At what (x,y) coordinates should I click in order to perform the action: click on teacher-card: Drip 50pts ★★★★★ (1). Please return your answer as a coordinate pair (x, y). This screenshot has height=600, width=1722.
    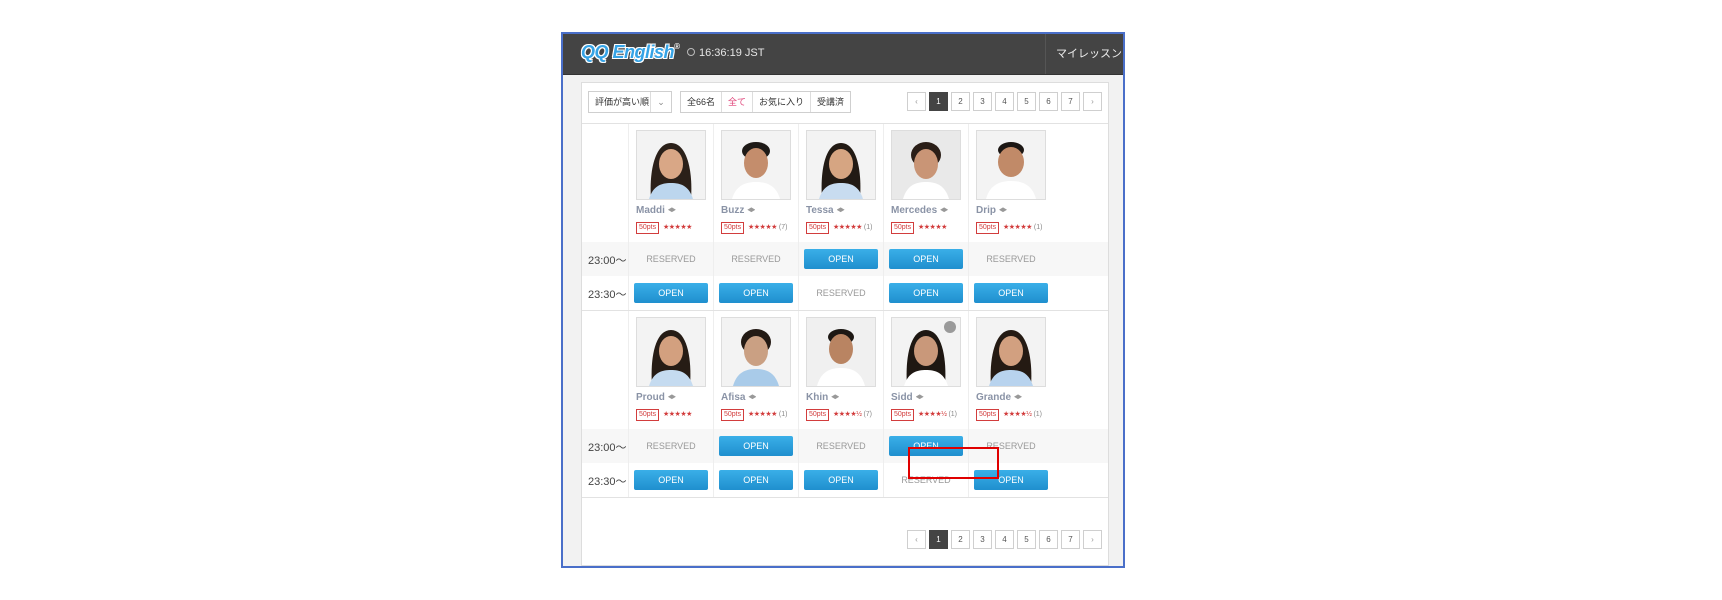
    Looking at the image, I should click on (1010, 183).